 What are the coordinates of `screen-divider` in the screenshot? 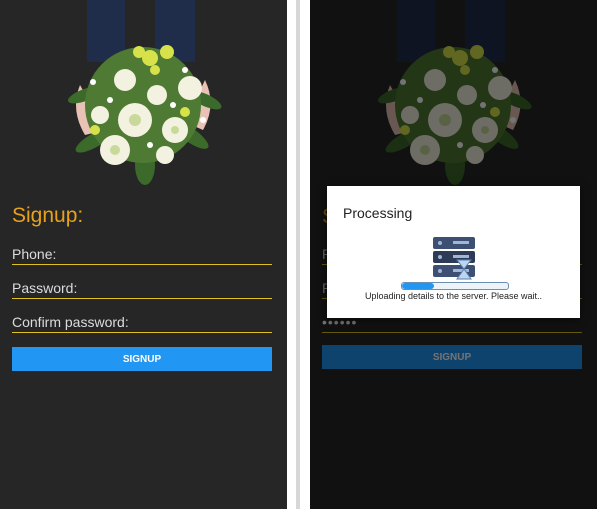 It's located at (298, 254).